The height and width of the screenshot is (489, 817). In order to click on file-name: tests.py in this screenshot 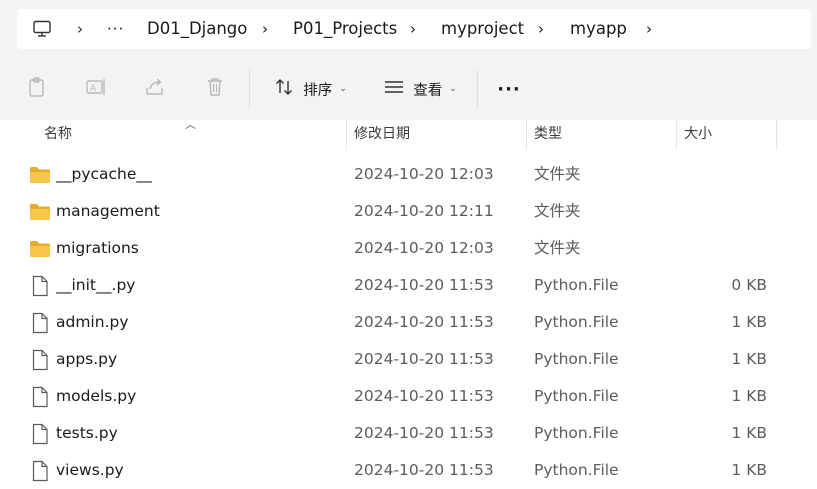, I will do `click(87, 433)`.